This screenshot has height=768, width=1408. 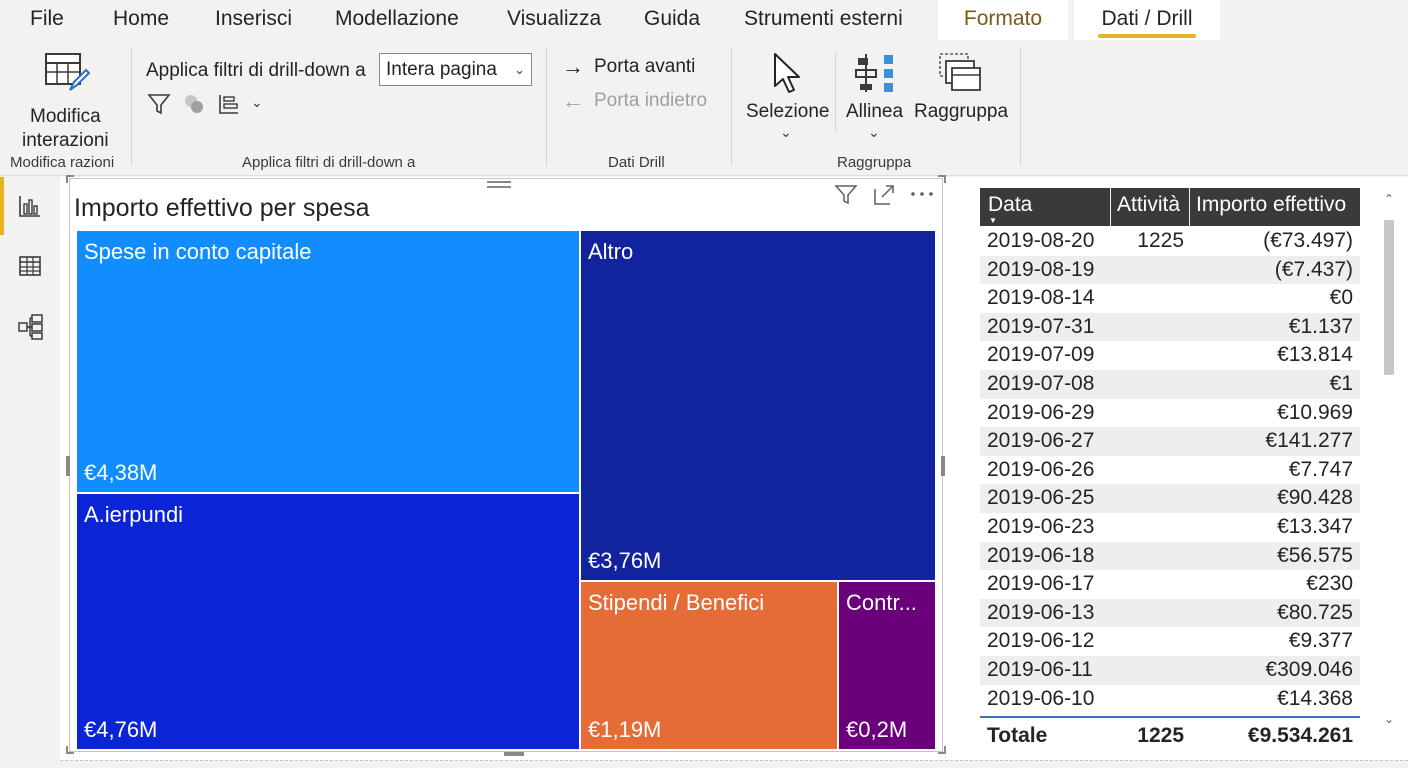 I want to click on drag-handle-icon, so click(x=499, y=185).